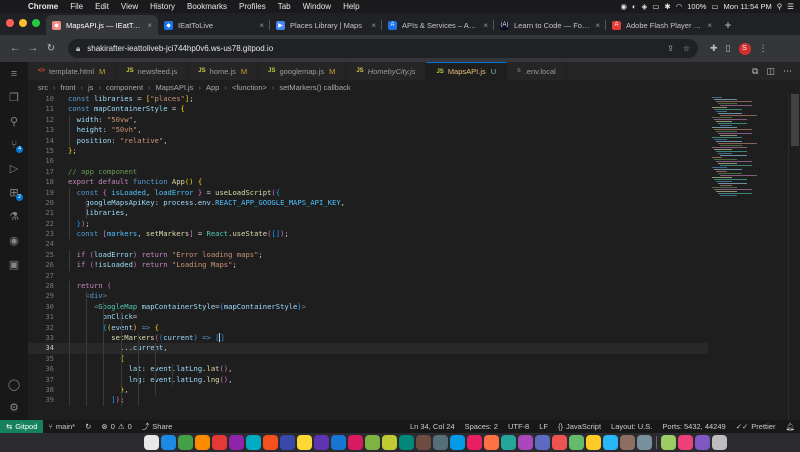 This screenshot has height=452, width=800. I want to click on code-line: 26 if (!isLoaded) return "Loading Maps";, so click(368, 265).